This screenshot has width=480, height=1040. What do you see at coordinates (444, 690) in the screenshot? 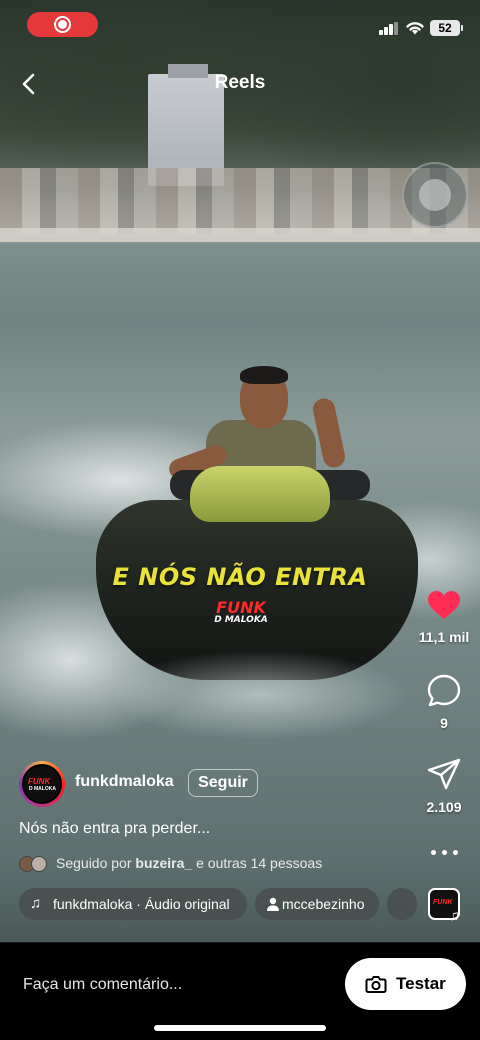
I see `comment-icon` at bounding box center [444, 690].